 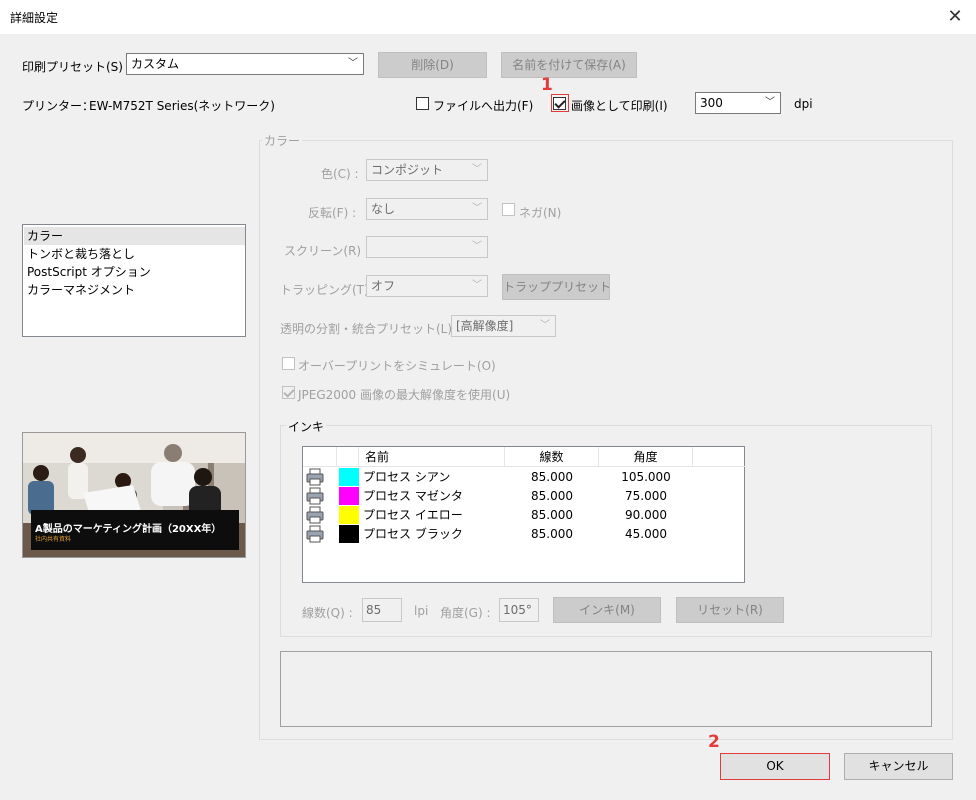 I want to click on dpi-value: 300, so click(x=711, y=103).